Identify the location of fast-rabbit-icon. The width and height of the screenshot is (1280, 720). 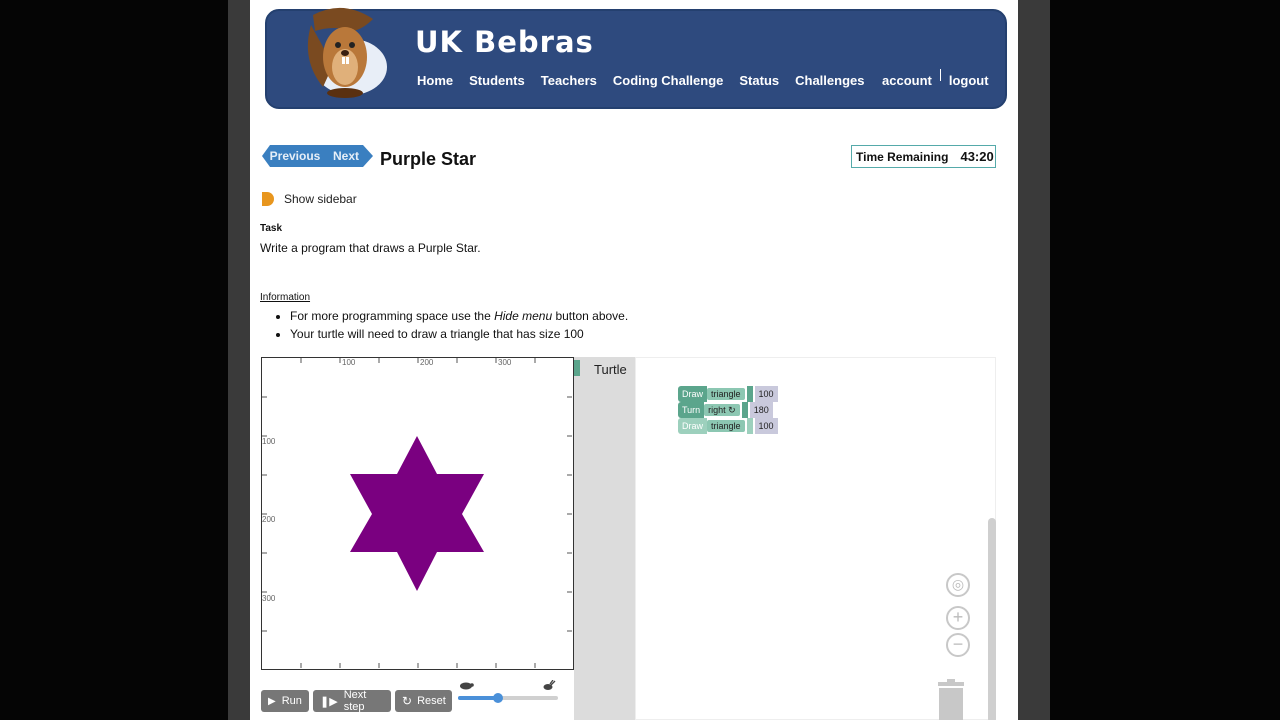
(549, 685).